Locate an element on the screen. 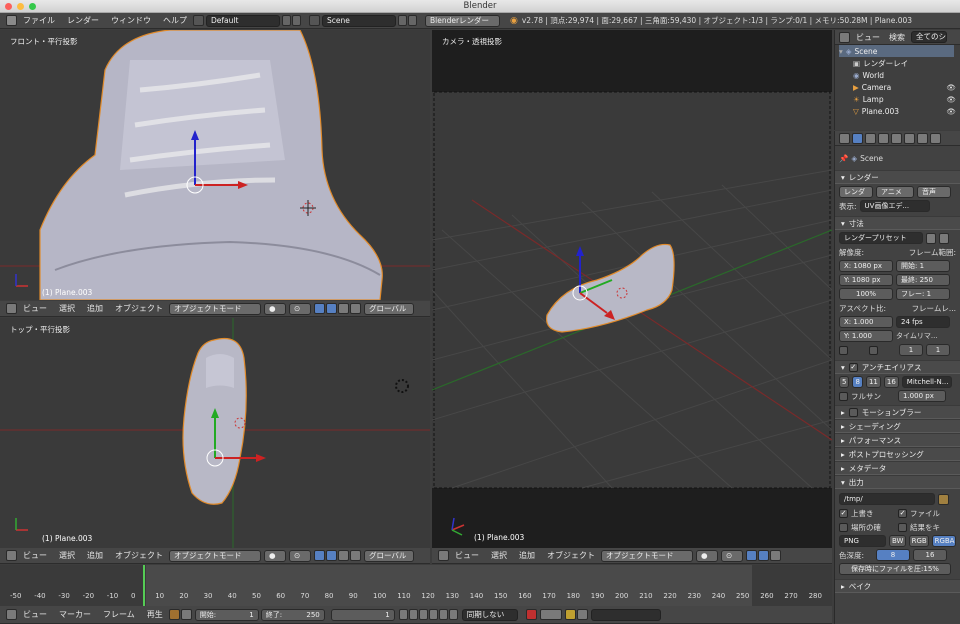  tree-item-plane: ▽ Plane.003 👁 is located at coordinates (899, 111).